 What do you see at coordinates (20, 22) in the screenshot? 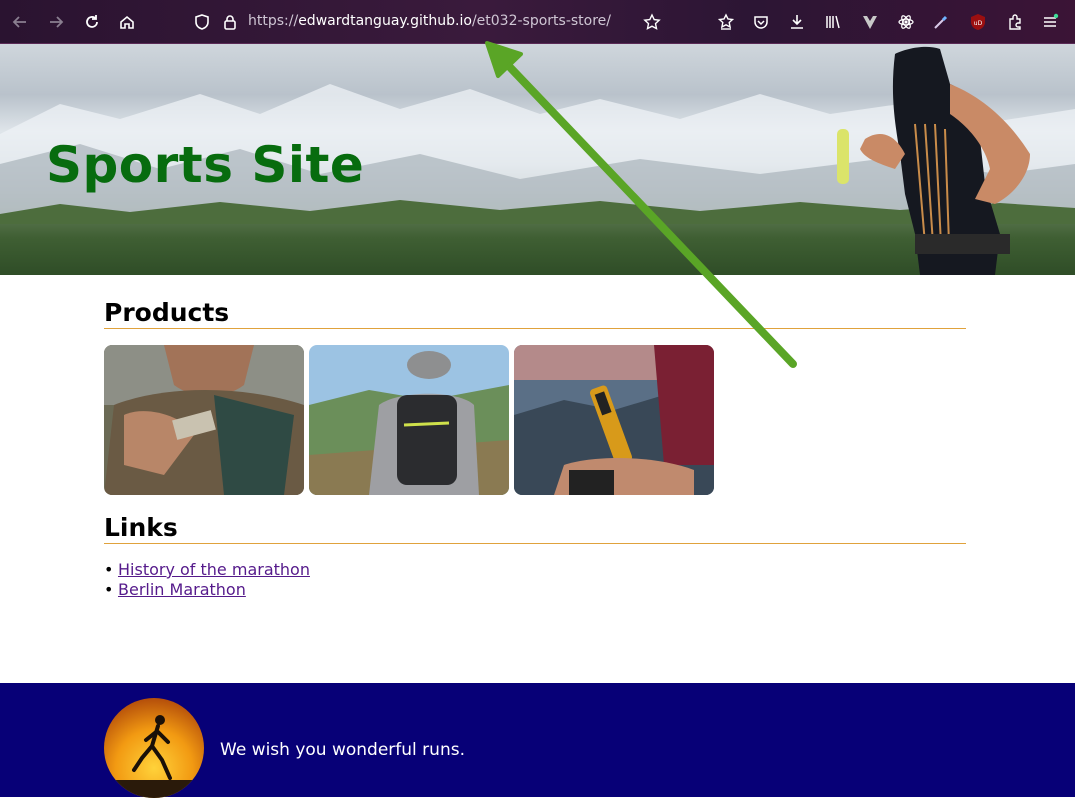
I see `back-icon` at bounding box center [20, 22].